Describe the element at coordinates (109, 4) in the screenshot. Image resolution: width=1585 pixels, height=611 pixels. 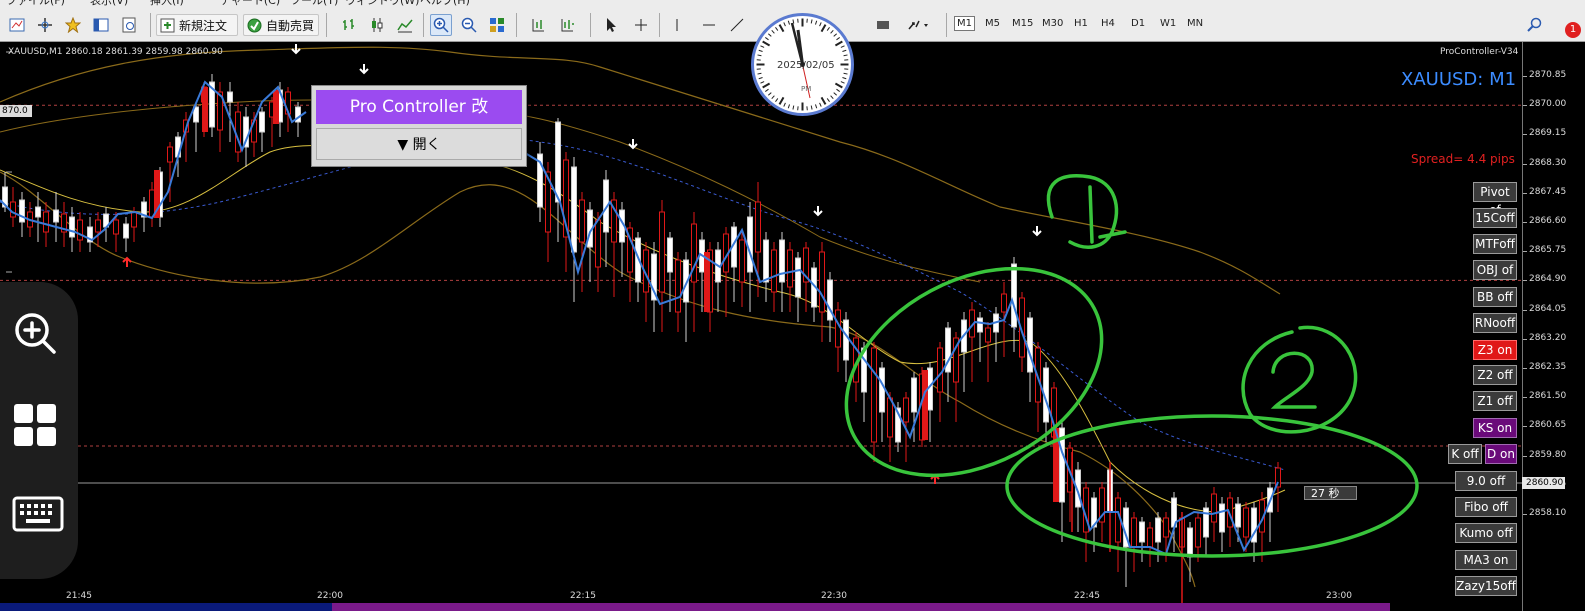
I see `menu-item-view: 表示(V)` at that location.